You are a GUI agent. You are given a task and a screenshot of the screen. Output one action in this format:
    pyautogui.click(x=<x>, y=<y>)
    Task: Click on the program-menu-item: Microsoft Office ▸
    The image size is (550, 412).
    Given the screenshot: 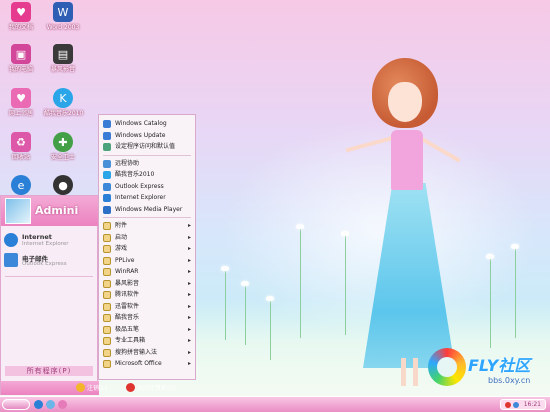 What is the action you would take?
    pyautogui.click(x=147, y=364)
    